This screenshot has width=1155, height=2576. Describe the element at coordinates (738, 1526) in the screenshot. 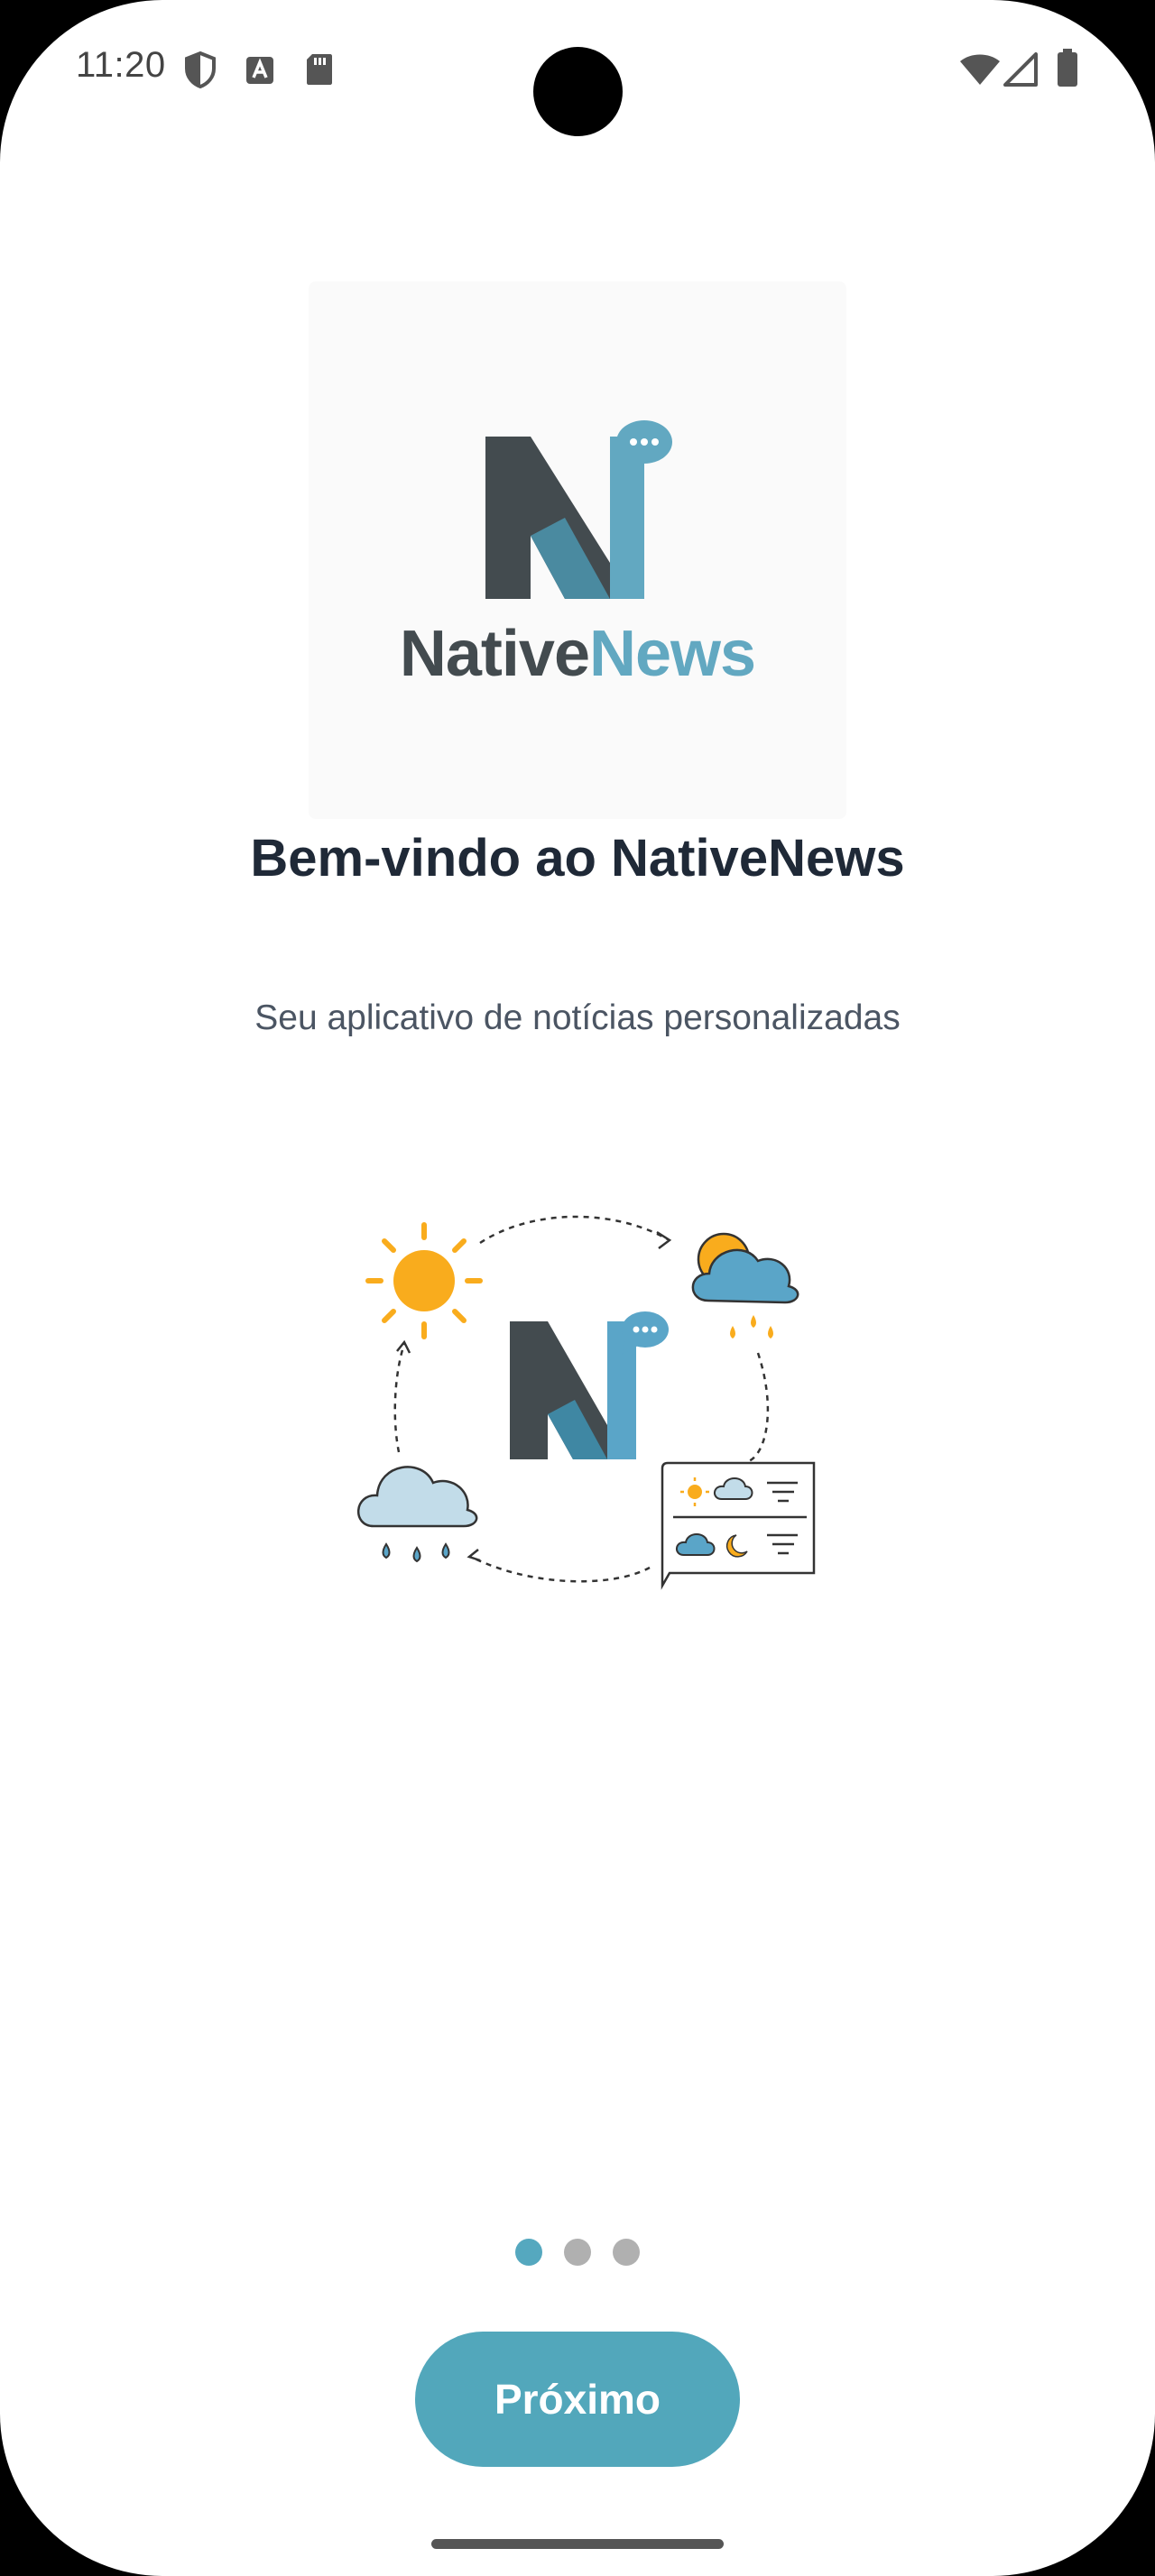

I see `weather-forecast-bubble-icon` at that location.